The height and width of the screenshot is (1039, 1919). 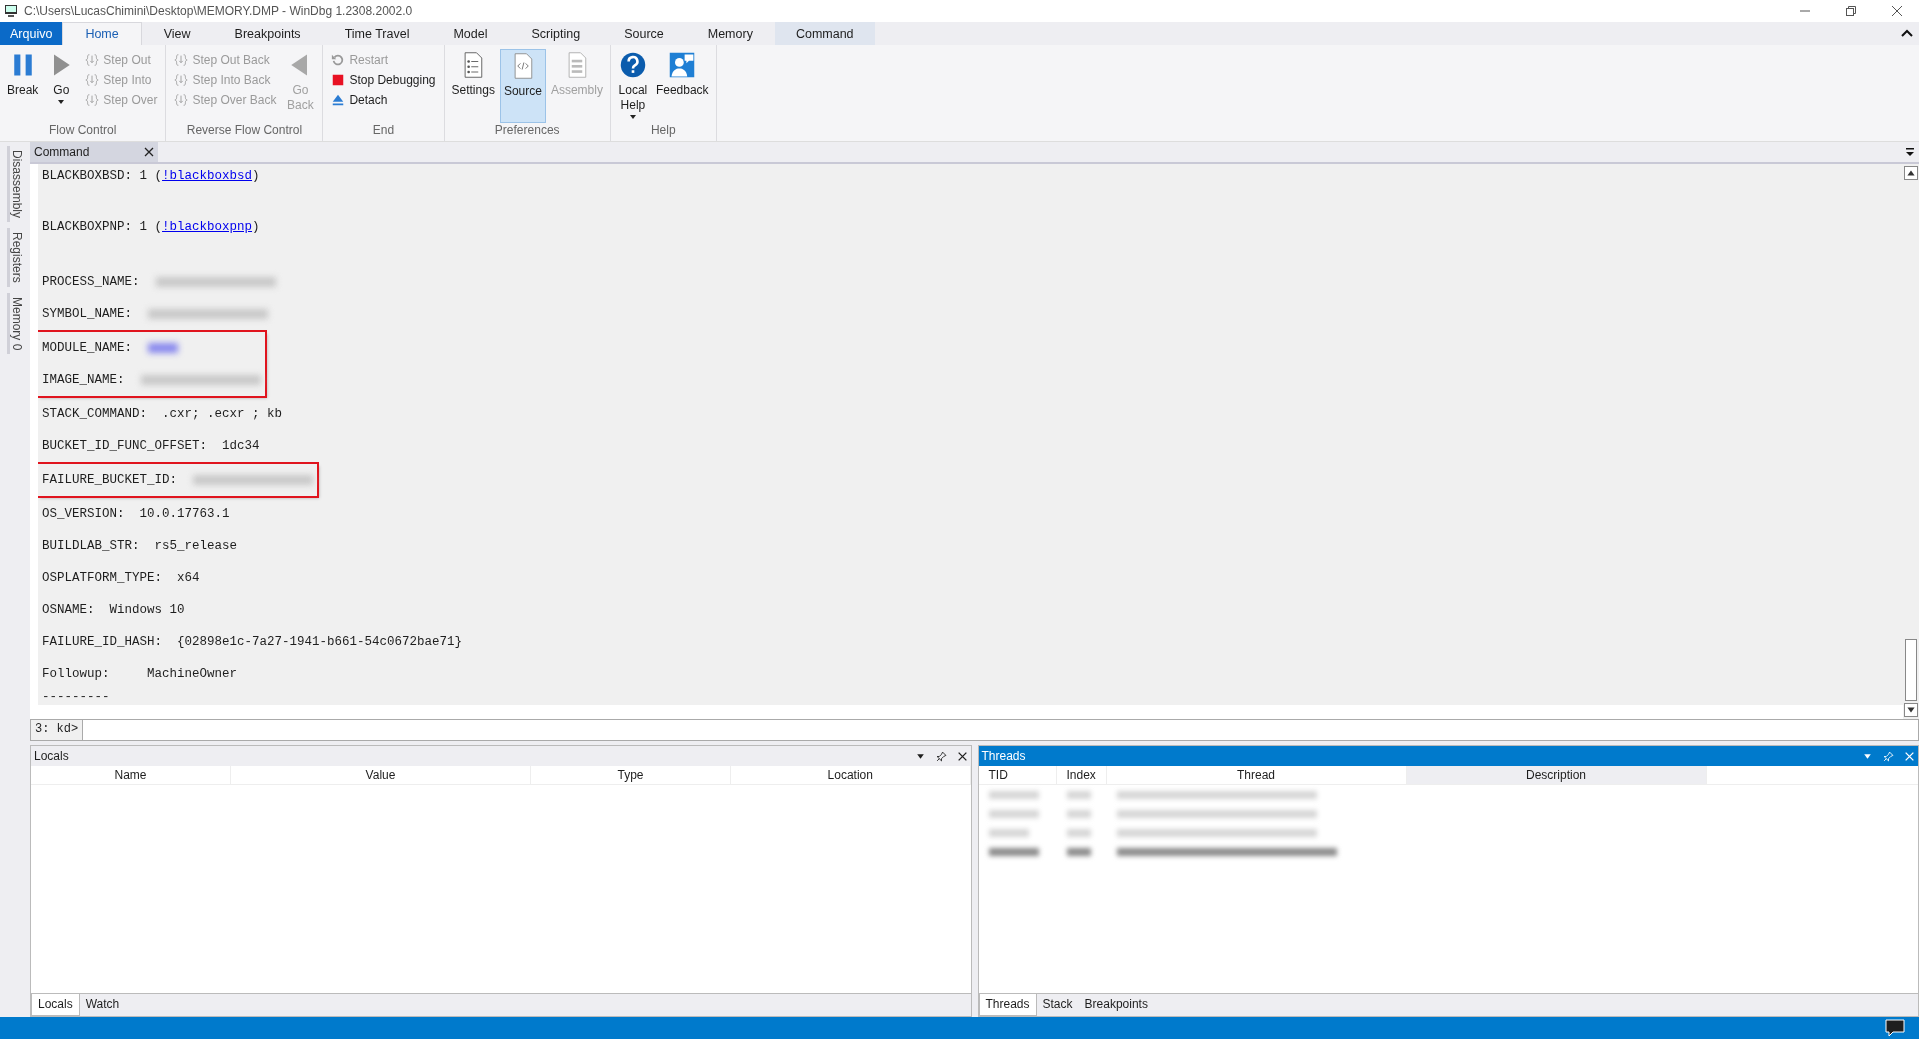 What do you see at coordinates (102, 33) in the screenshot?
I see `ribbon-tab: Home` at bounding box center [102, 33].